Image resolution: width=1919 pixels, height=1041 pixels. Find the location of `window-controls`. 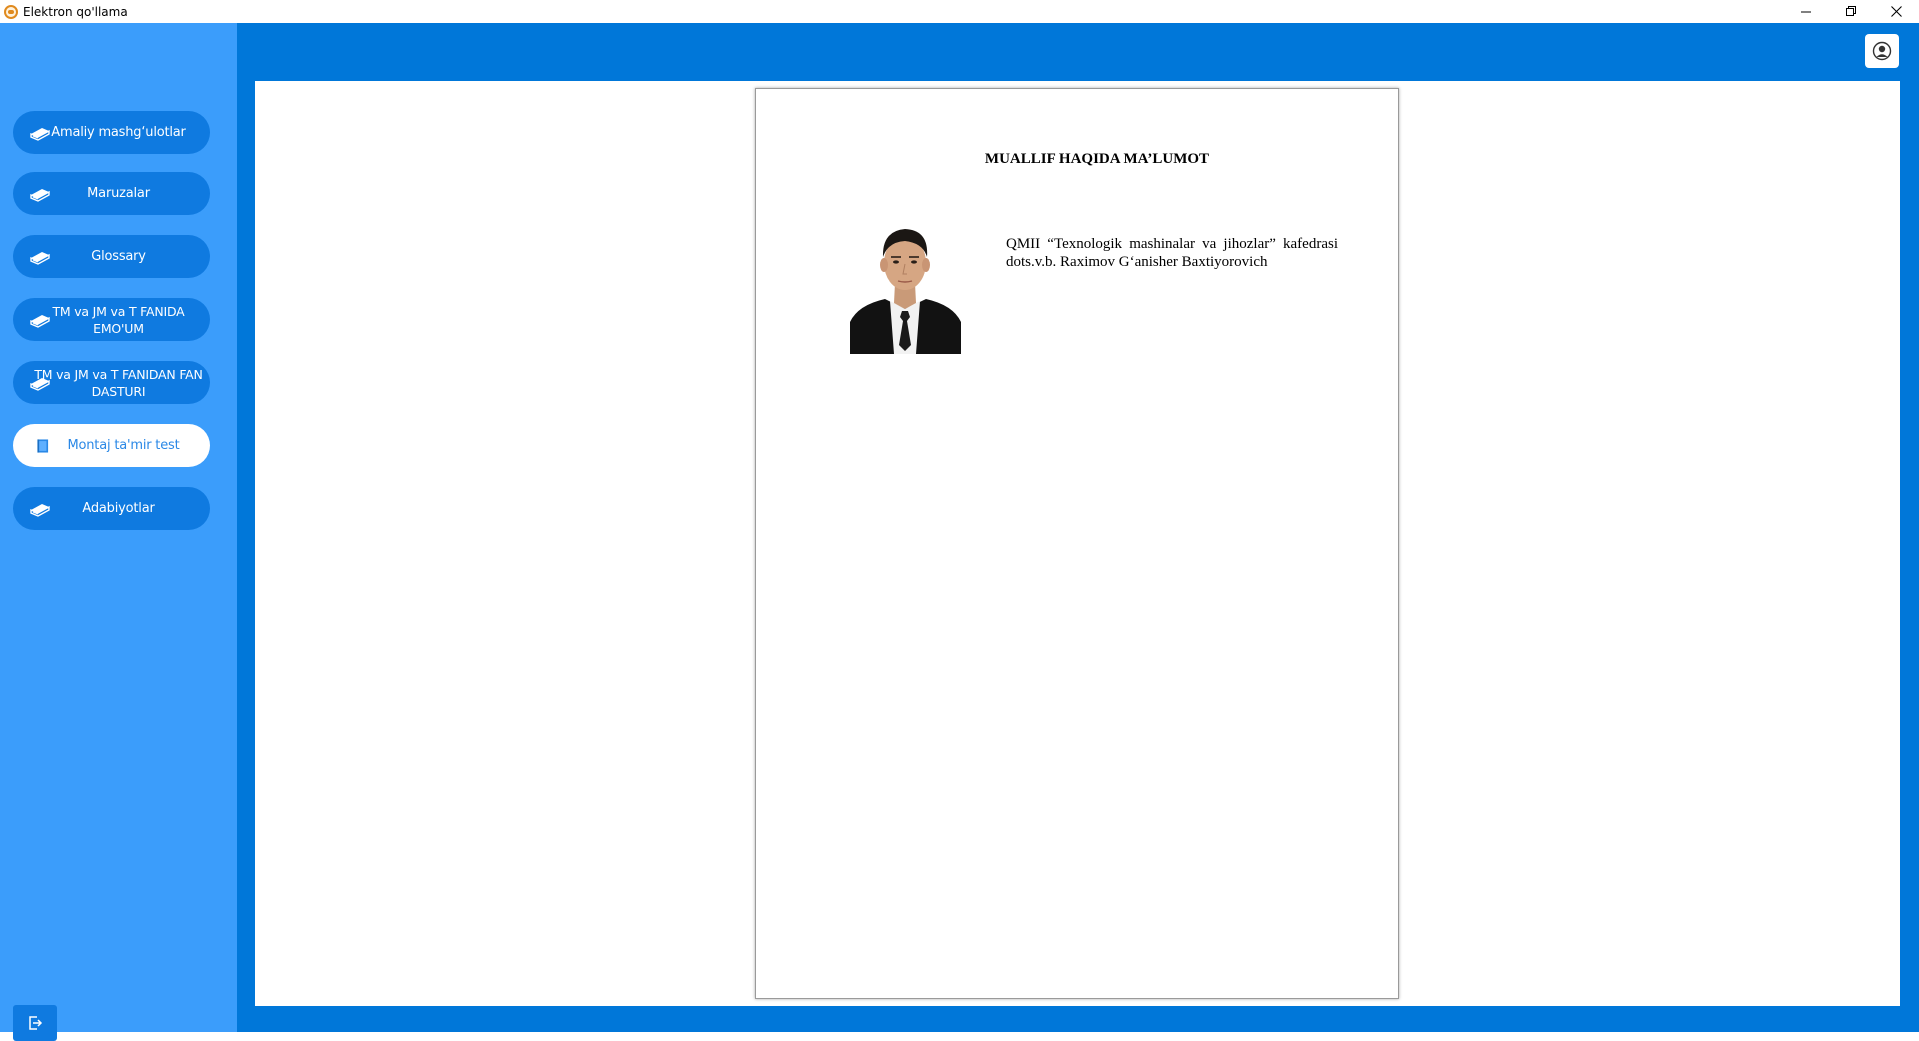

window-controls is located at coordinates (1851, 11).